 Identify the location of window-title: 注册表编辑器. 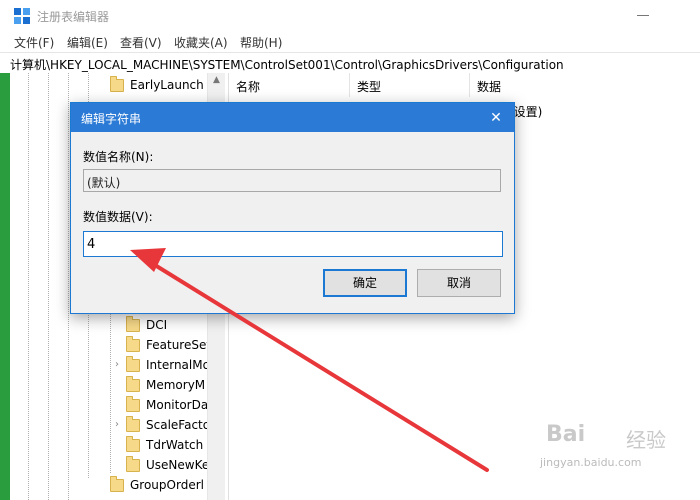
(73, 17).